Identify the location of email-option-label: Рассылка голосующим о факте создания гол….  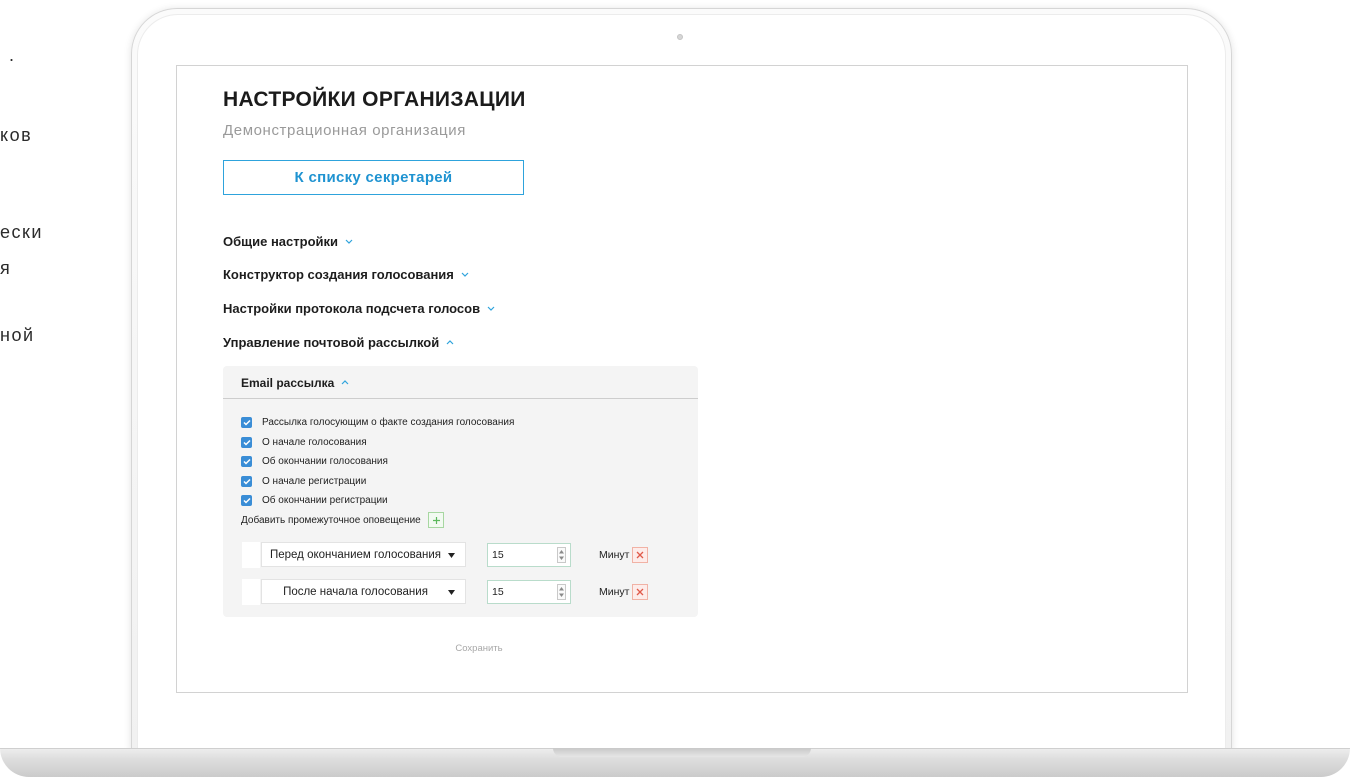
(388, 423).